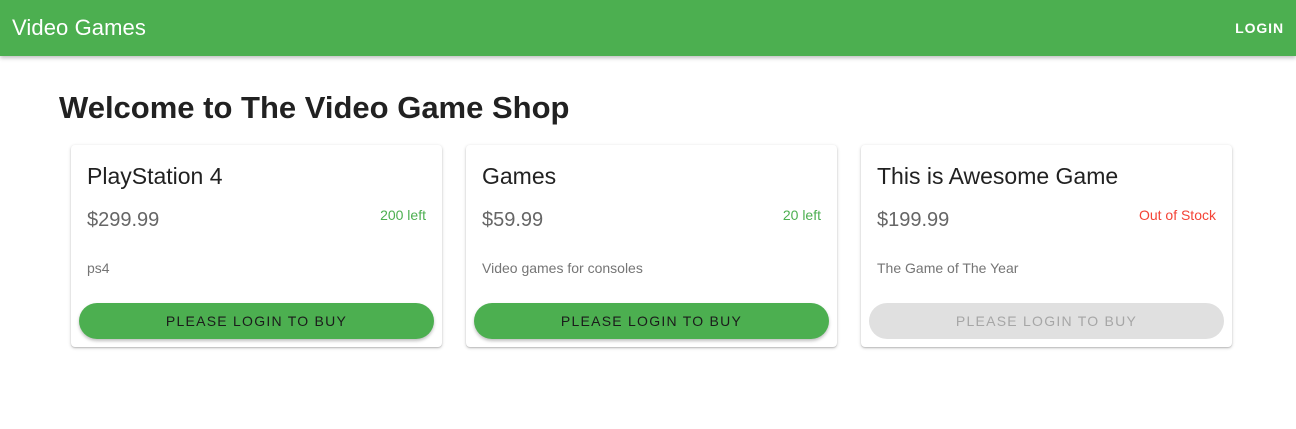 This screenshot has height=429, width=1296. What do you see at coordinates (562, 268) in the screenshot?
I see `product-description: Video games for consoles` at bounding box center [562, 268].